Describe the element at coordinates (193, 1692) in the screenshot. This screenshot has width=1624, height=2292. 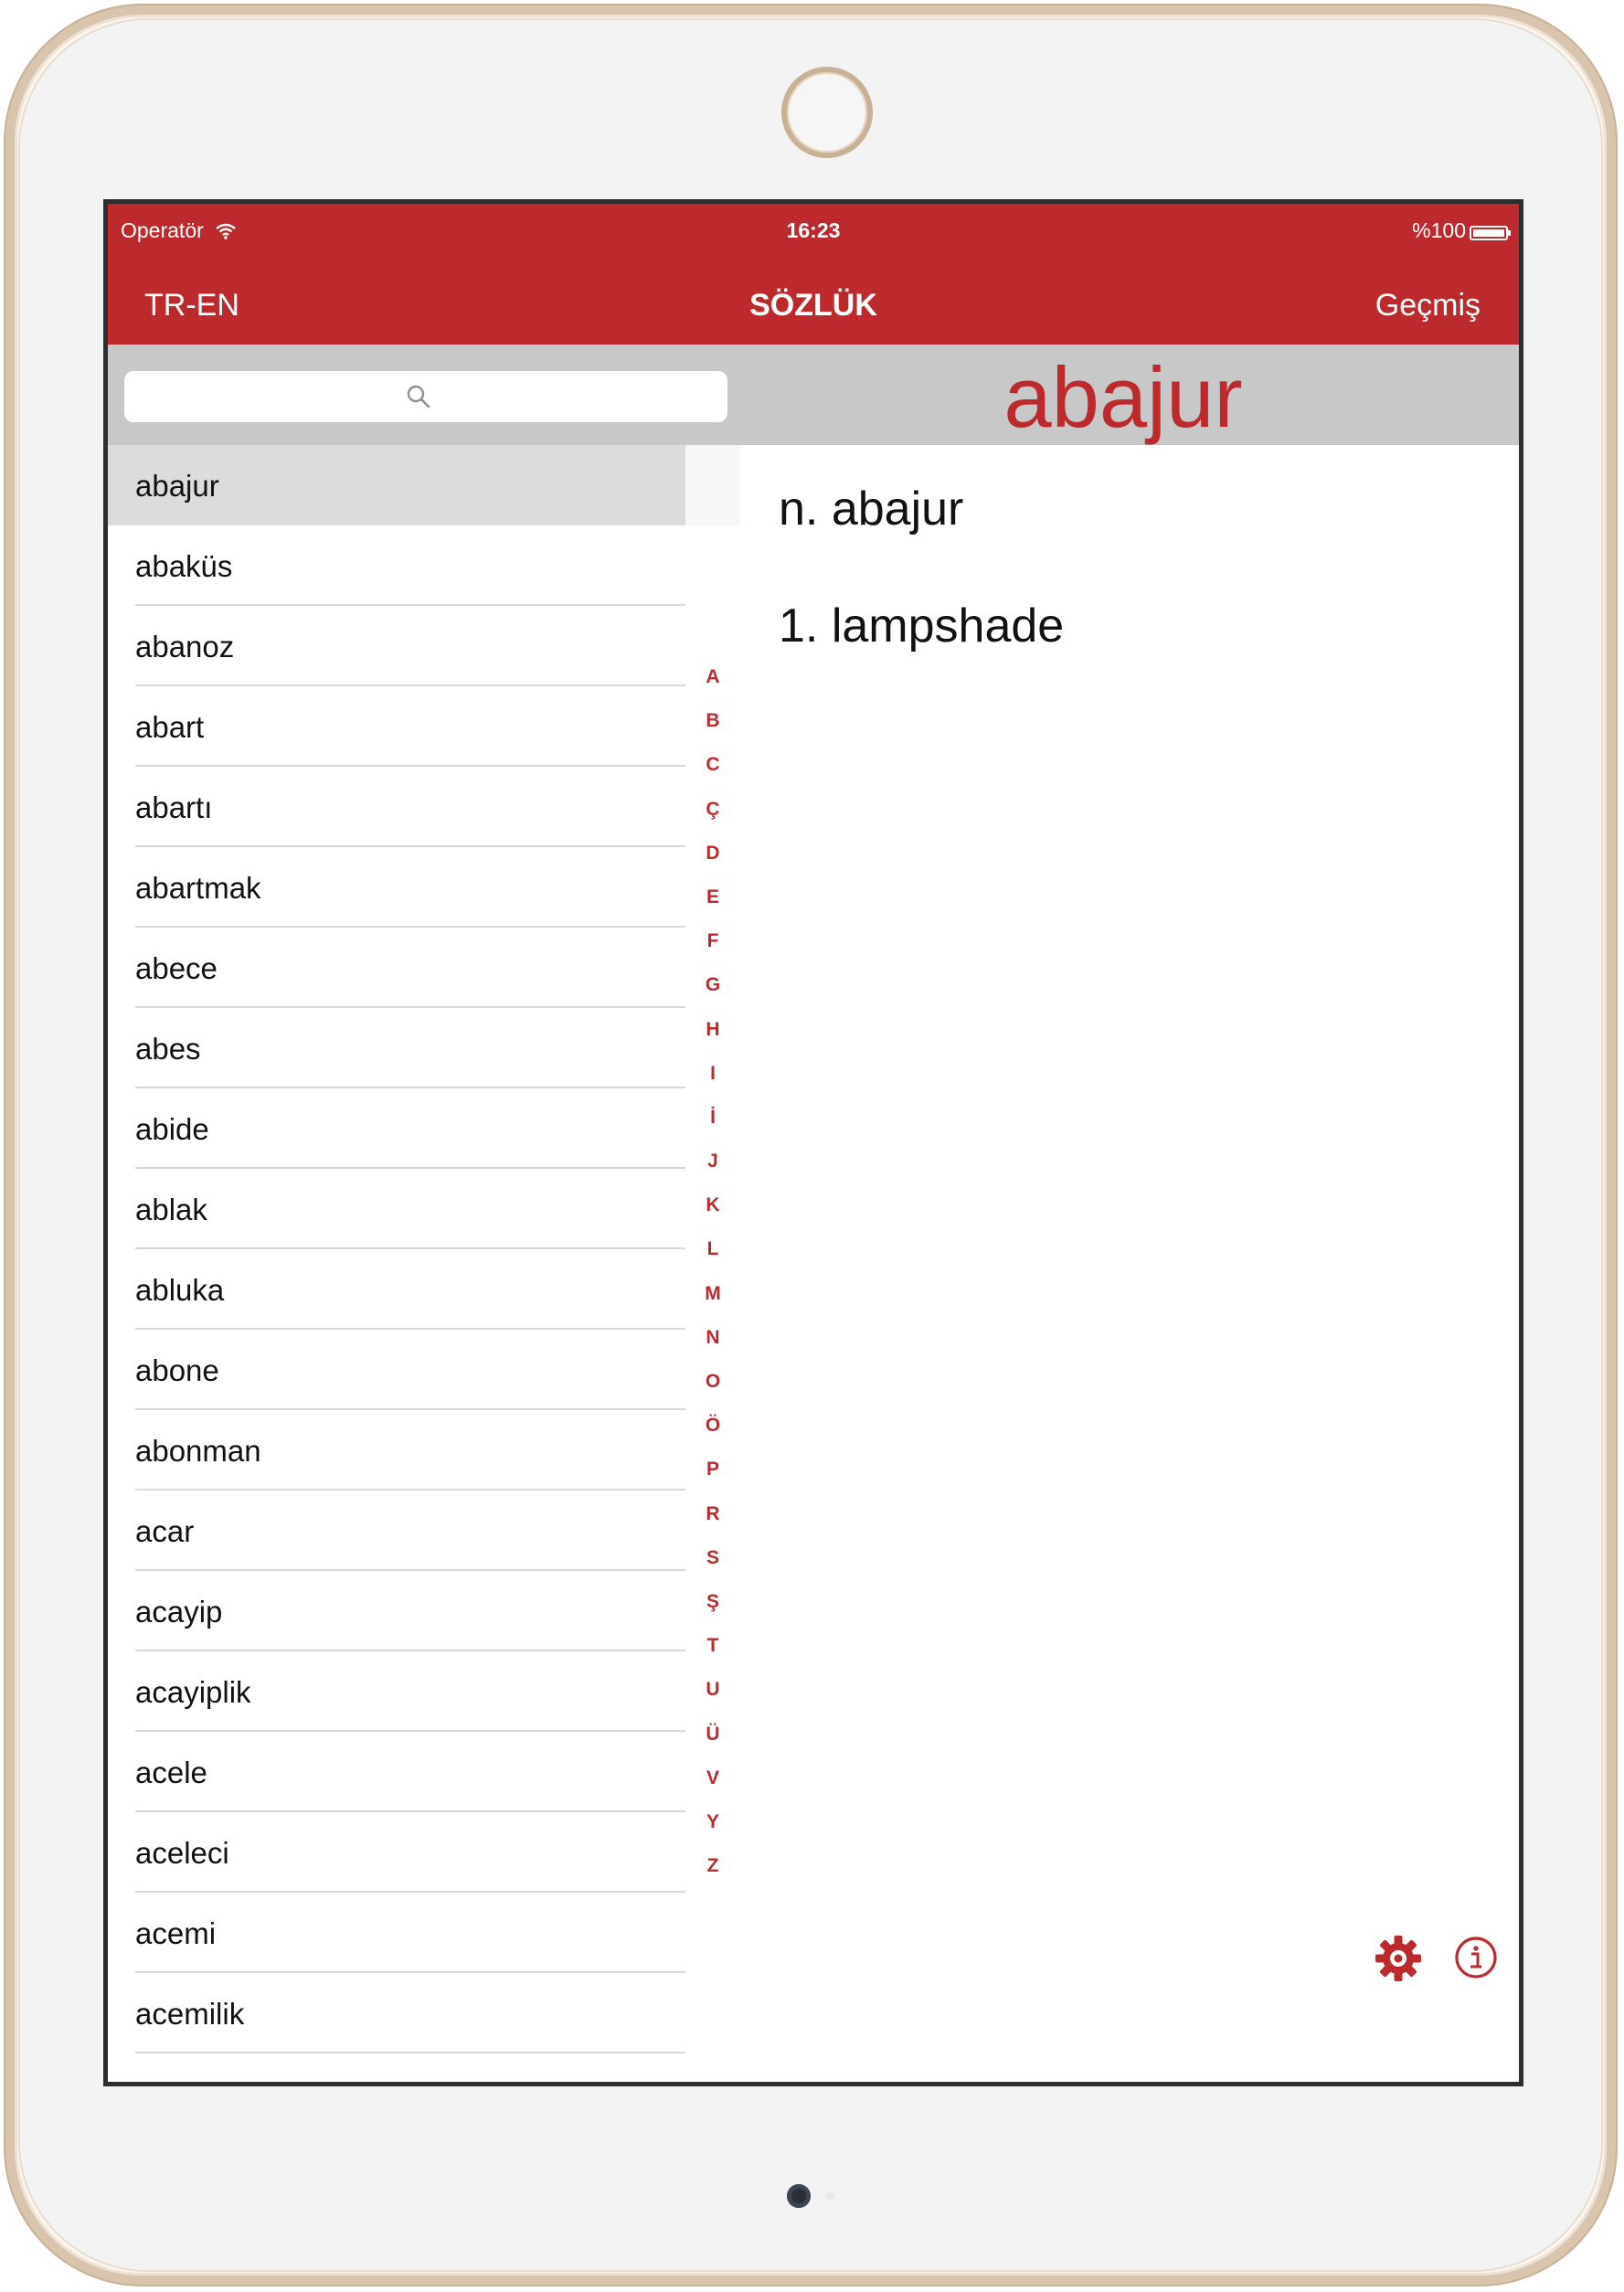
I see `list-item-label: acayiplik` at that location.